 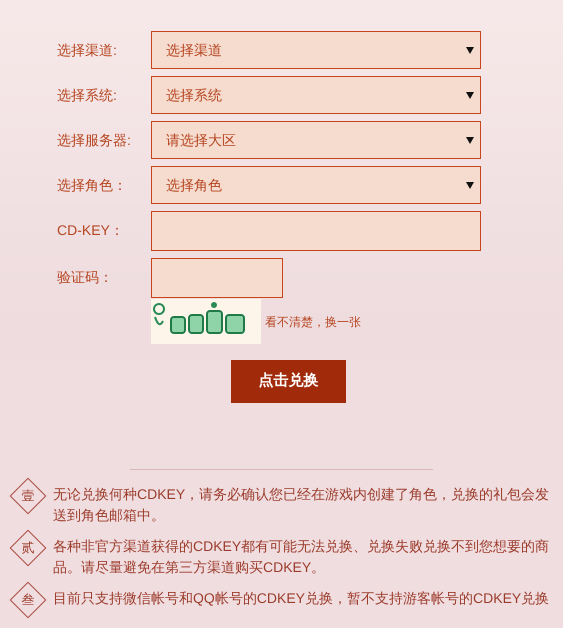 What do you see at coordinates (316, 50) in the screenshot?
I see `dropdown: 选择渠道` at bounding box center [316, 50].